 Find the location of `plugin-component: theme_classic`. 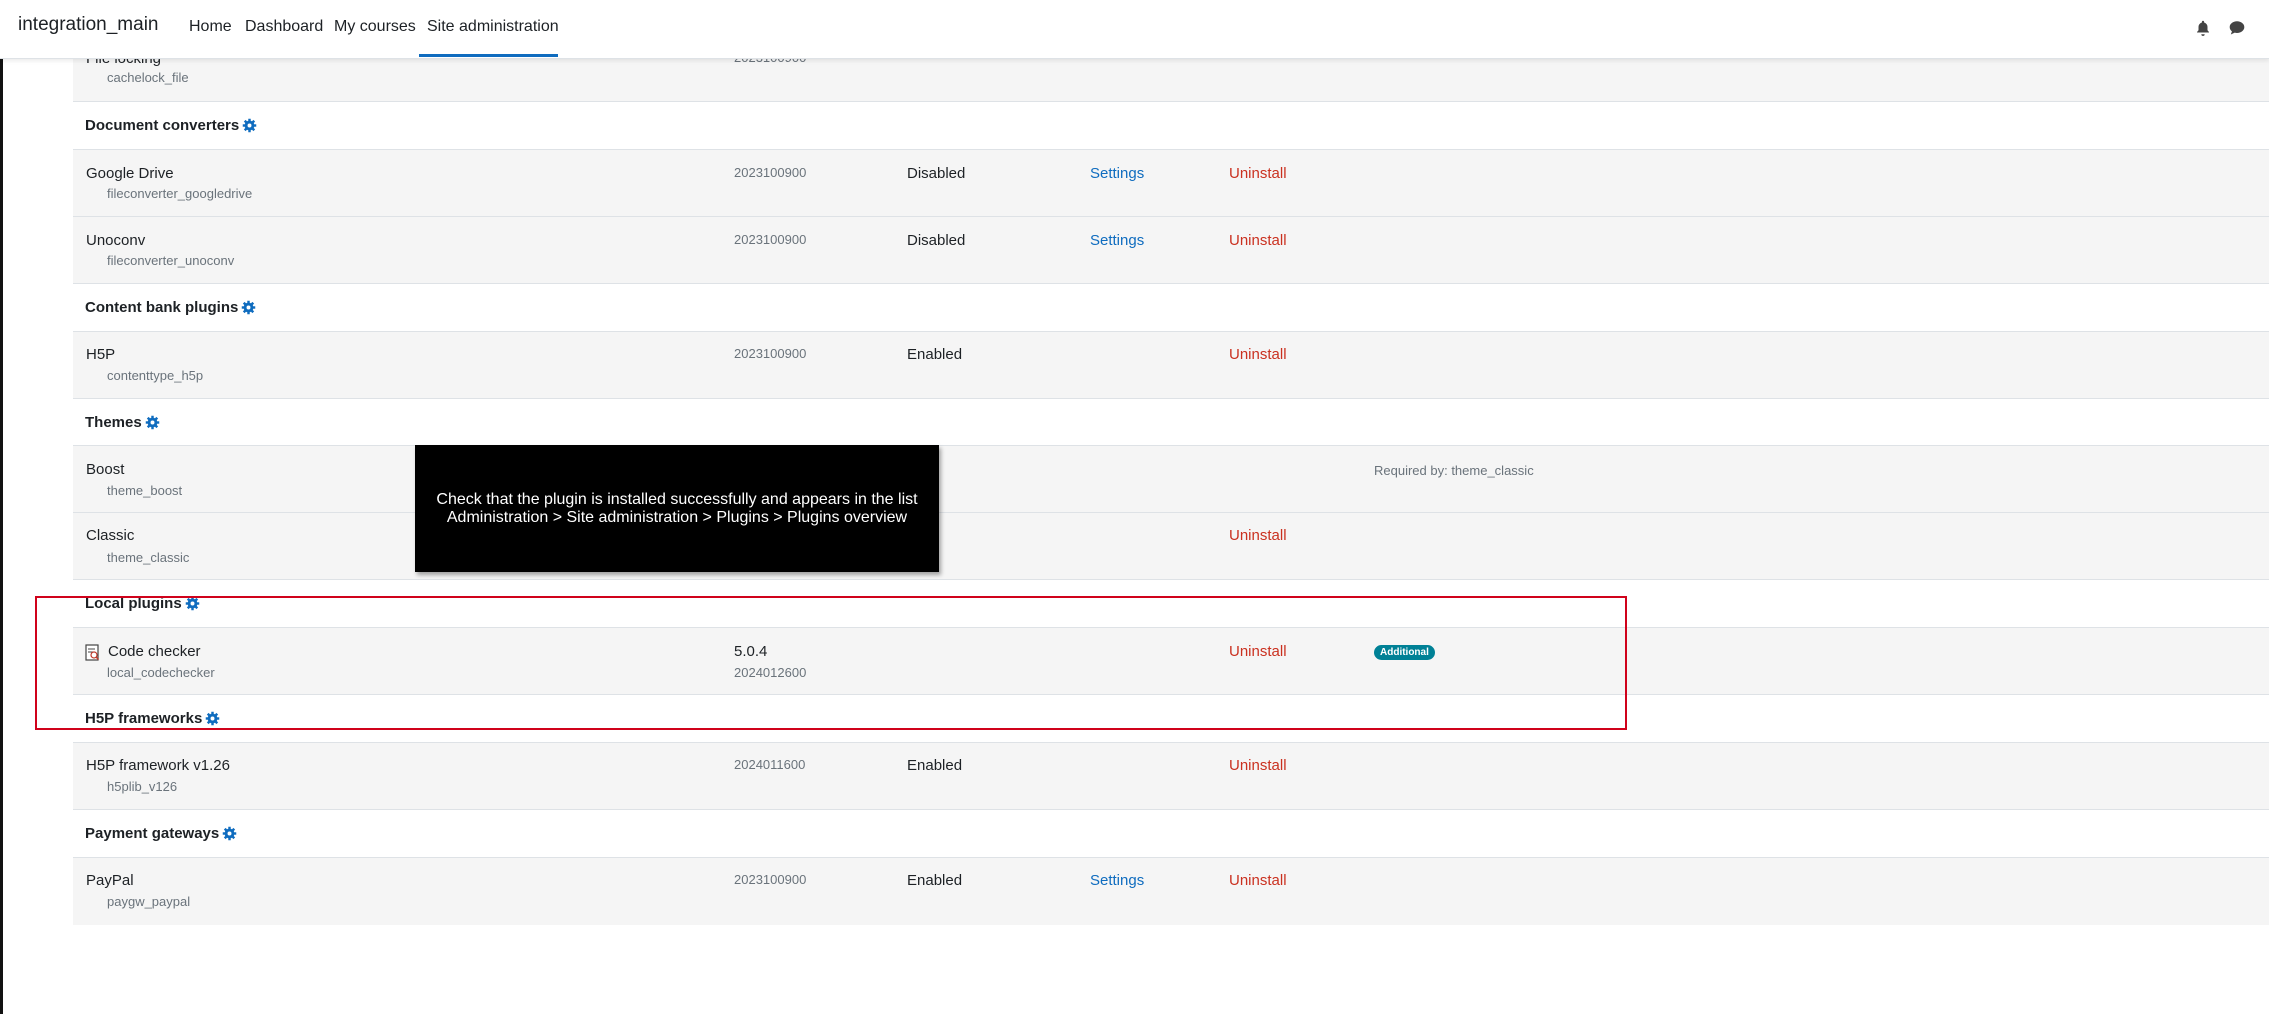

plugin-component: theme_classic is located at coordinates (148, 557).